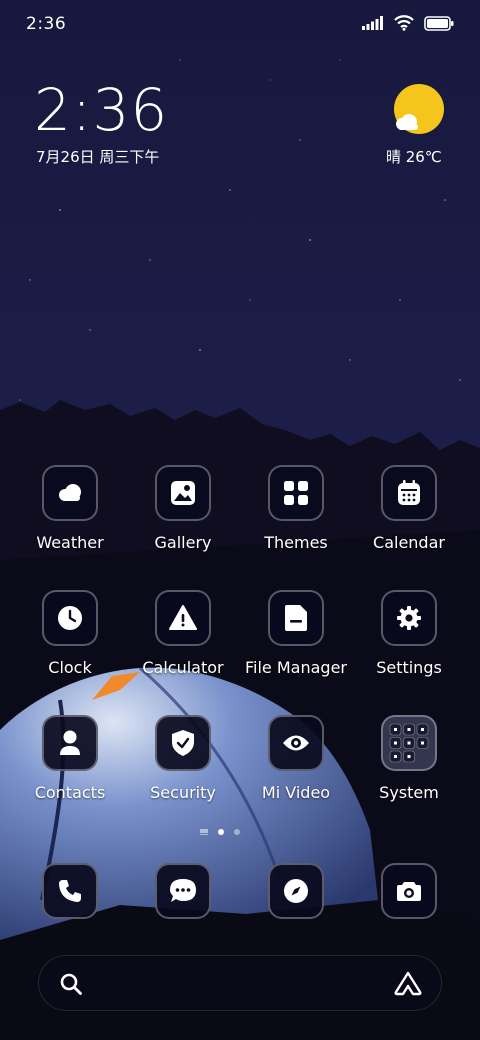 This screenshot has width=480, height=1040. What do you see at coordinates (414, 157) in the screenshot?
I see `weather-condition-temp: 晴 26℃` at bounding box center [414, 157].